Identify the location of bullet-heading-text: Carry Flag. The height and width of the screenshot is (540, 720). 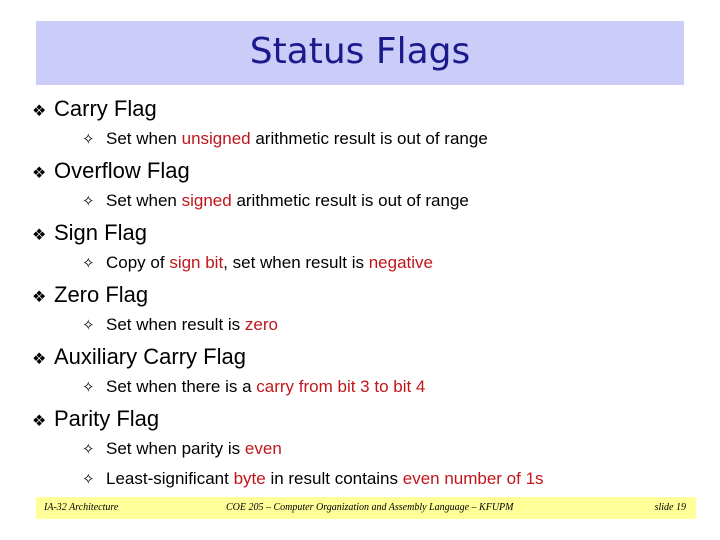
(105, 108).